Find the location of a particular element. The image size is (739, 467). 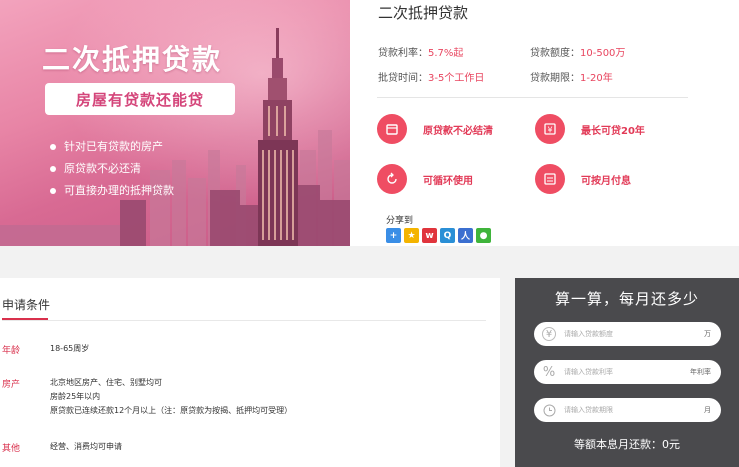

share-tencent-icon: Q is located at coordinates (447, 235).